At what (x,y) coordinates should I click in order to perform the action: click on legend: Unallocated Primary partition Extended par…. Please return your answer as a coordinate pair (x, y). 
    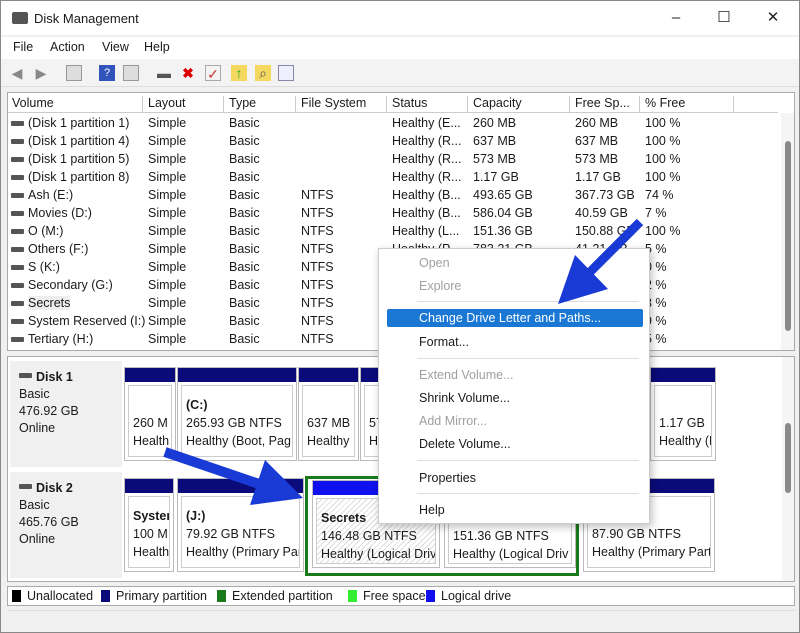
    Looking at the image, I should click on (401, 596).